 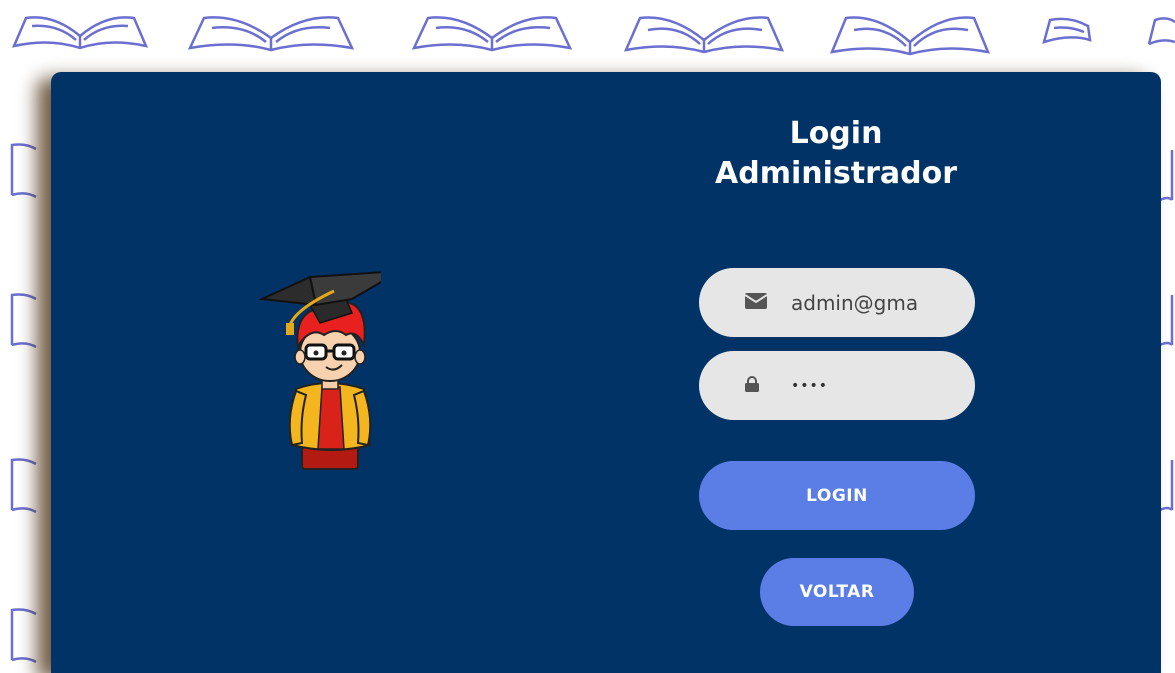 I want to click on login-button: LOGIN, so click(x=837, y=495).